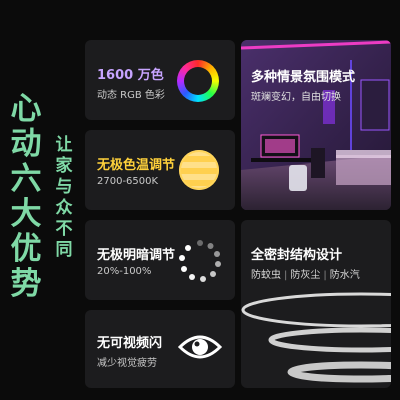 Image resolution: width=400 pixels, height=400 pixels. I want to click on scene-title: 多种情景氛围模式, so click(303, 77).